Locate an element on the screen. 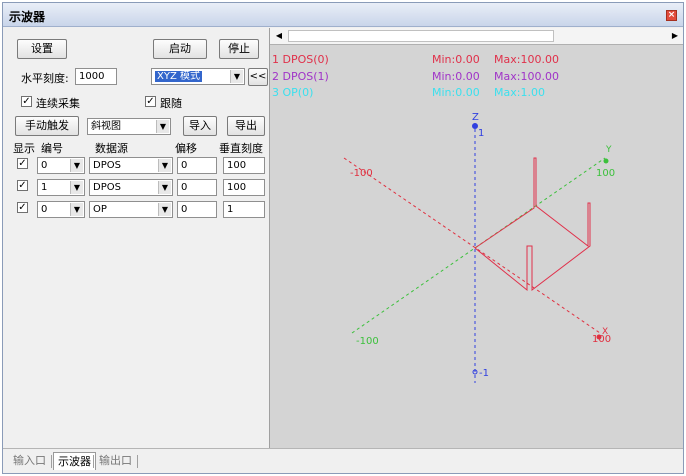 Image resolution: width=686 pixels, height=476 pixels. mode-select-value: XYZ 模式 is located at coordinates (178, 76).